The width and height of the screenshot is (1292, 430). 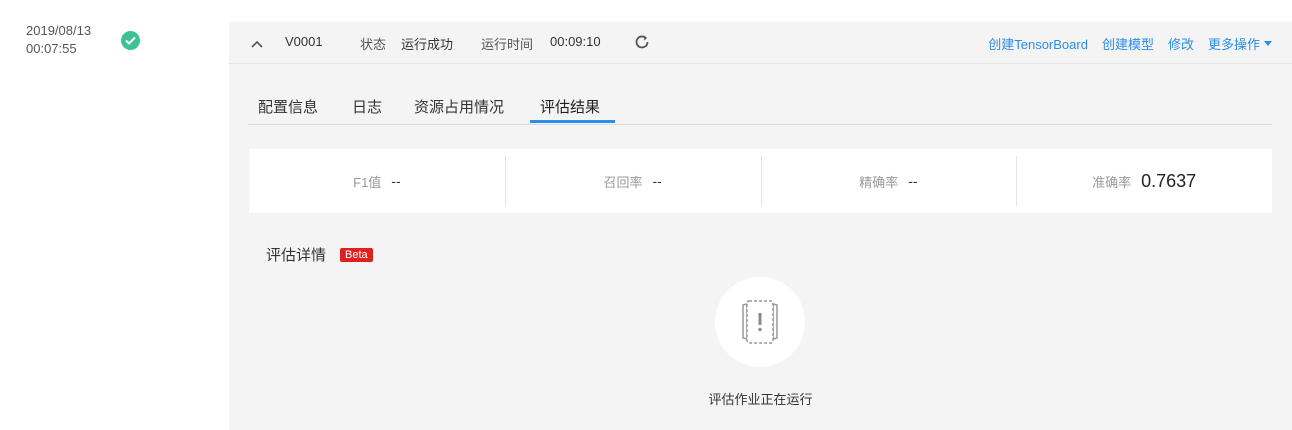 I want to click on detail-title-text: 评估详情, so click(x=296, y=255).